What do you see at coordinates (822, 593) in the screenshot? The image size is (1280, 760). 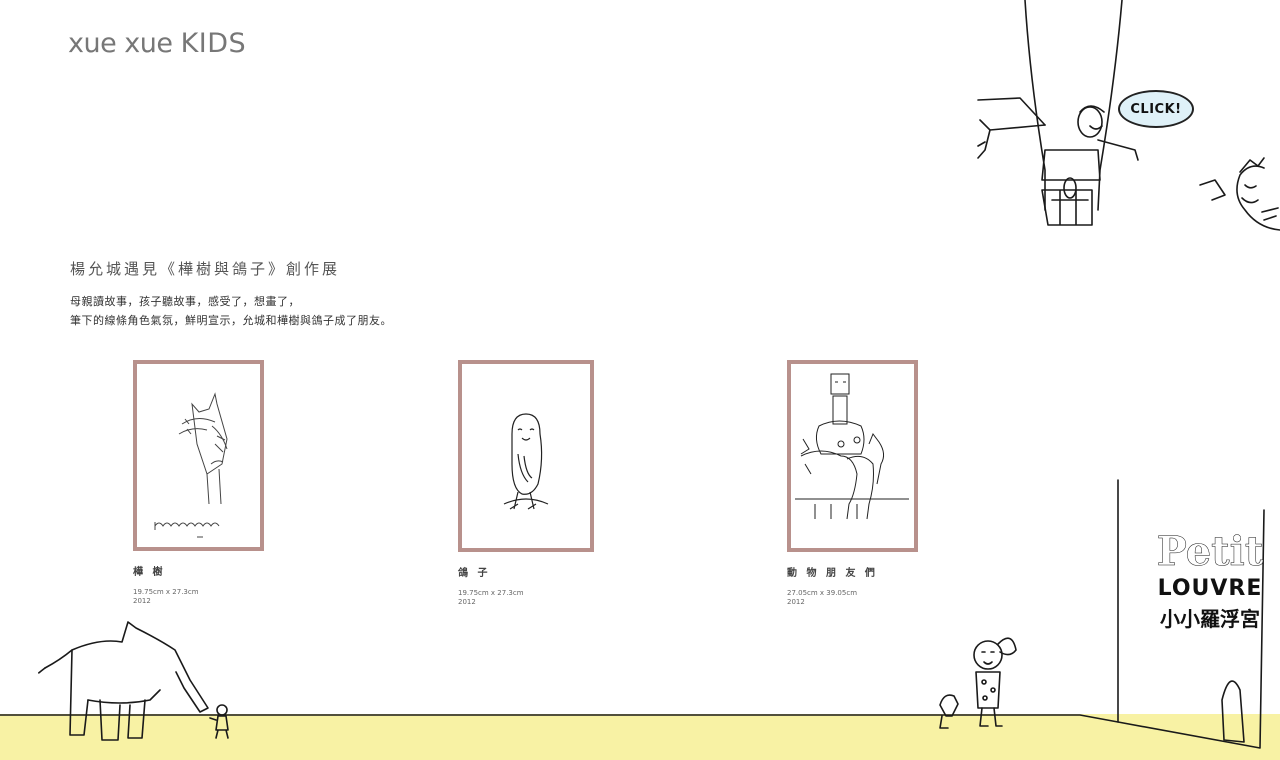 I see `artwork-size: 27.05cm x 39.05cm` at bounding box center [822, 593].